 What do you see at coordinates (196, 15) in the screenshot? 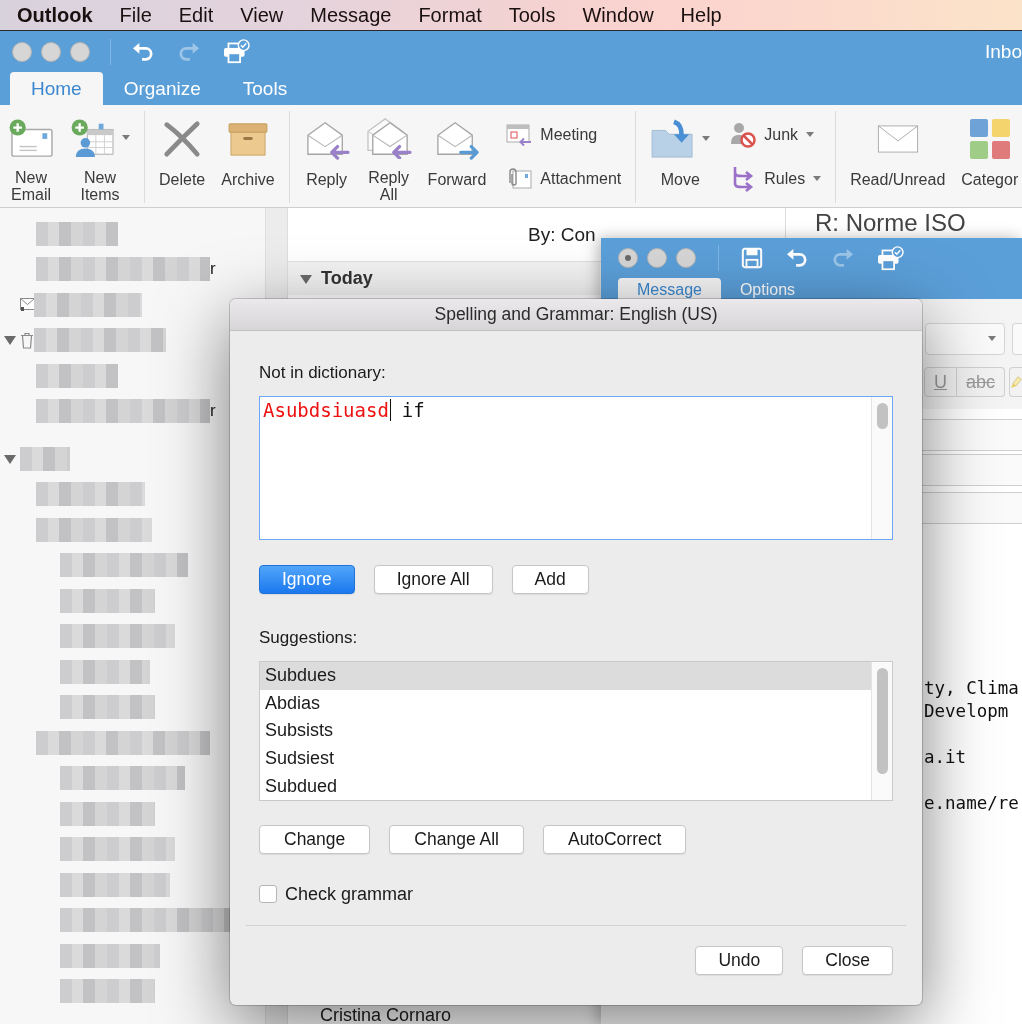
I see `menu-item: Edit` at bounding box center [196, 15].